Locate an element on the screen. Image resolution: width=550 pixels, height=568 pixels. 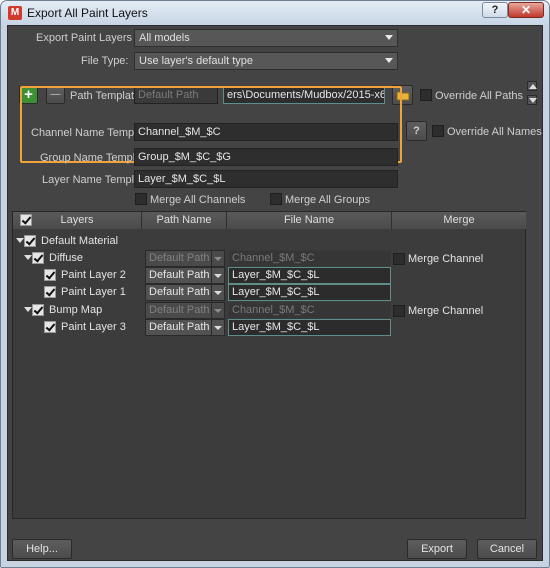
header-layers: Layers is located at coordinates (77, 220).